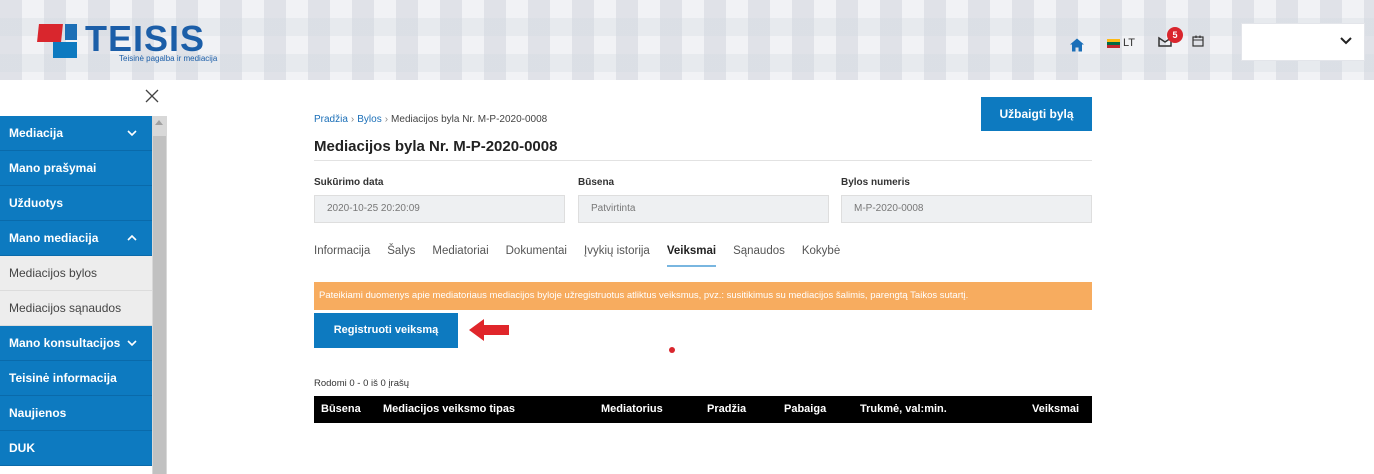 The width and height of the screenshot is (1374, 474). I want to click on sidebar-item-mano-konsultacijos: Mano konsultacijos, so click(76, 343).